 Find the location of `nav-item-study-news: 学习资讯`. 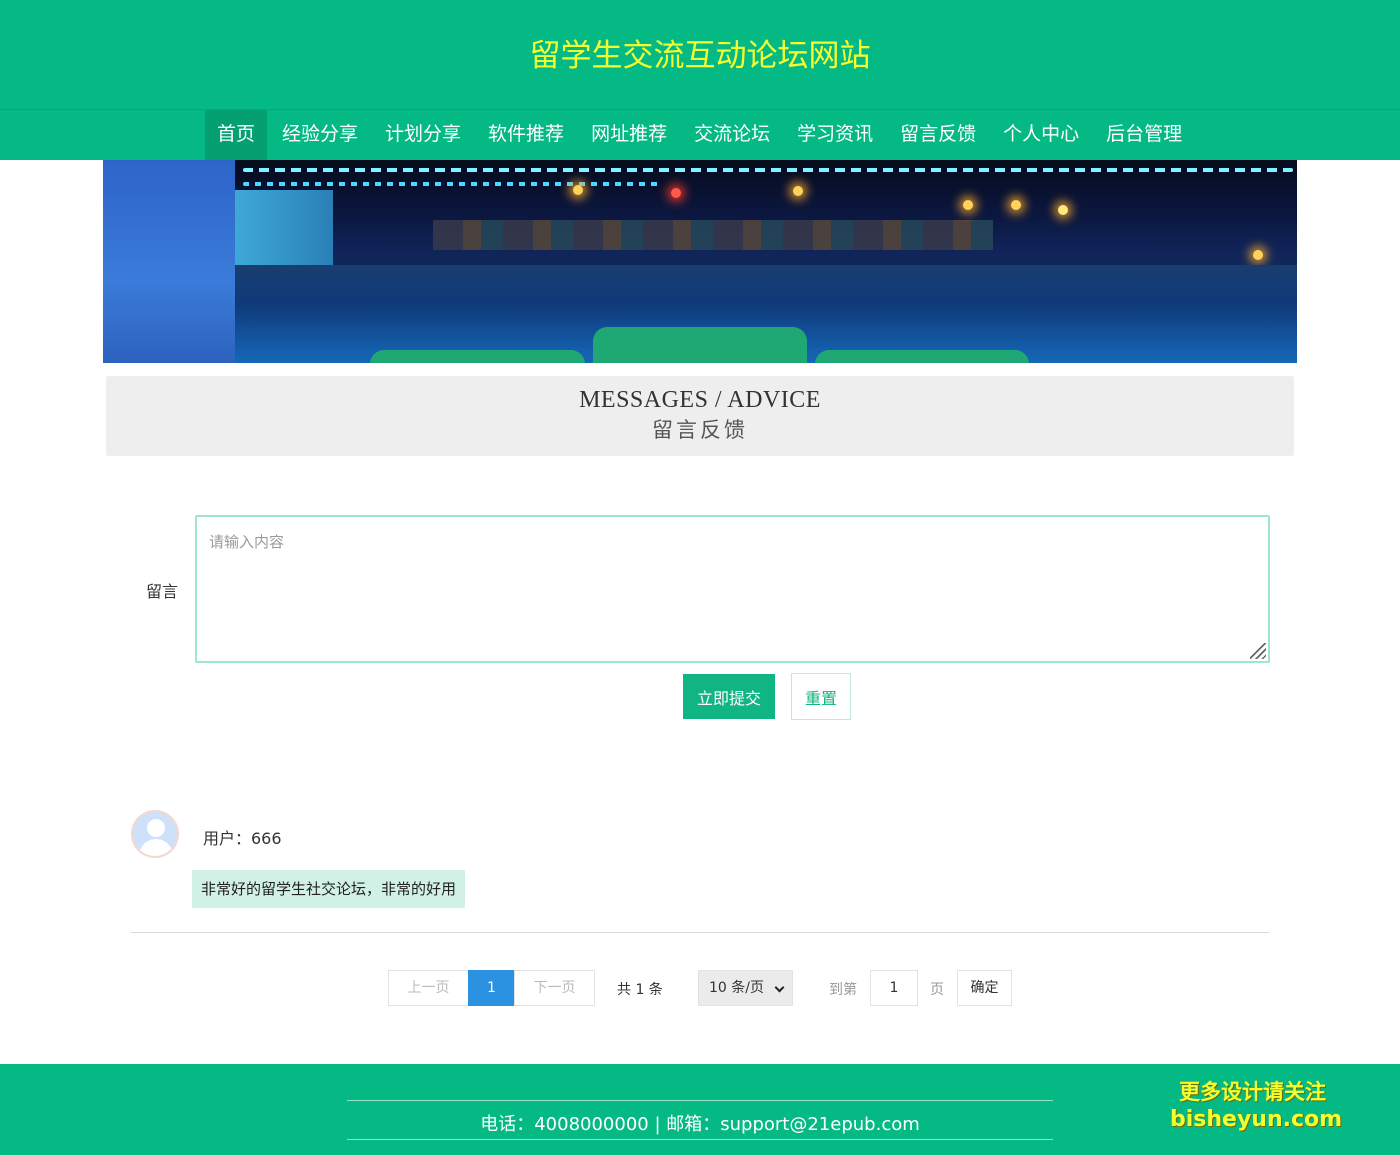

nav-item-study-news: 学习资讯 is located at coordinates (835, 135).